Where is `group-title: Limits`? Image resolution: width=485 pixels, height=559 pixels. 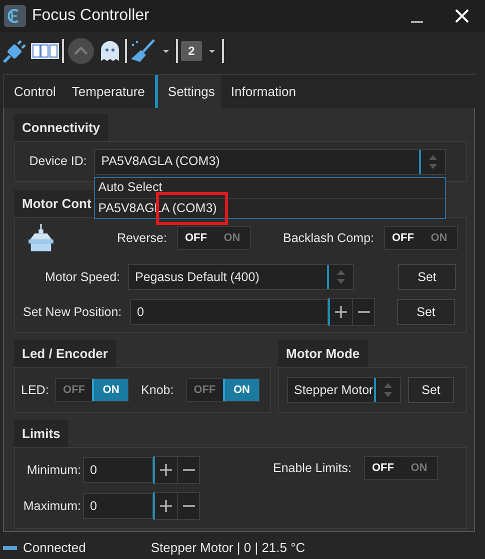 group-title: Limits is located at coordinates (41, 433).